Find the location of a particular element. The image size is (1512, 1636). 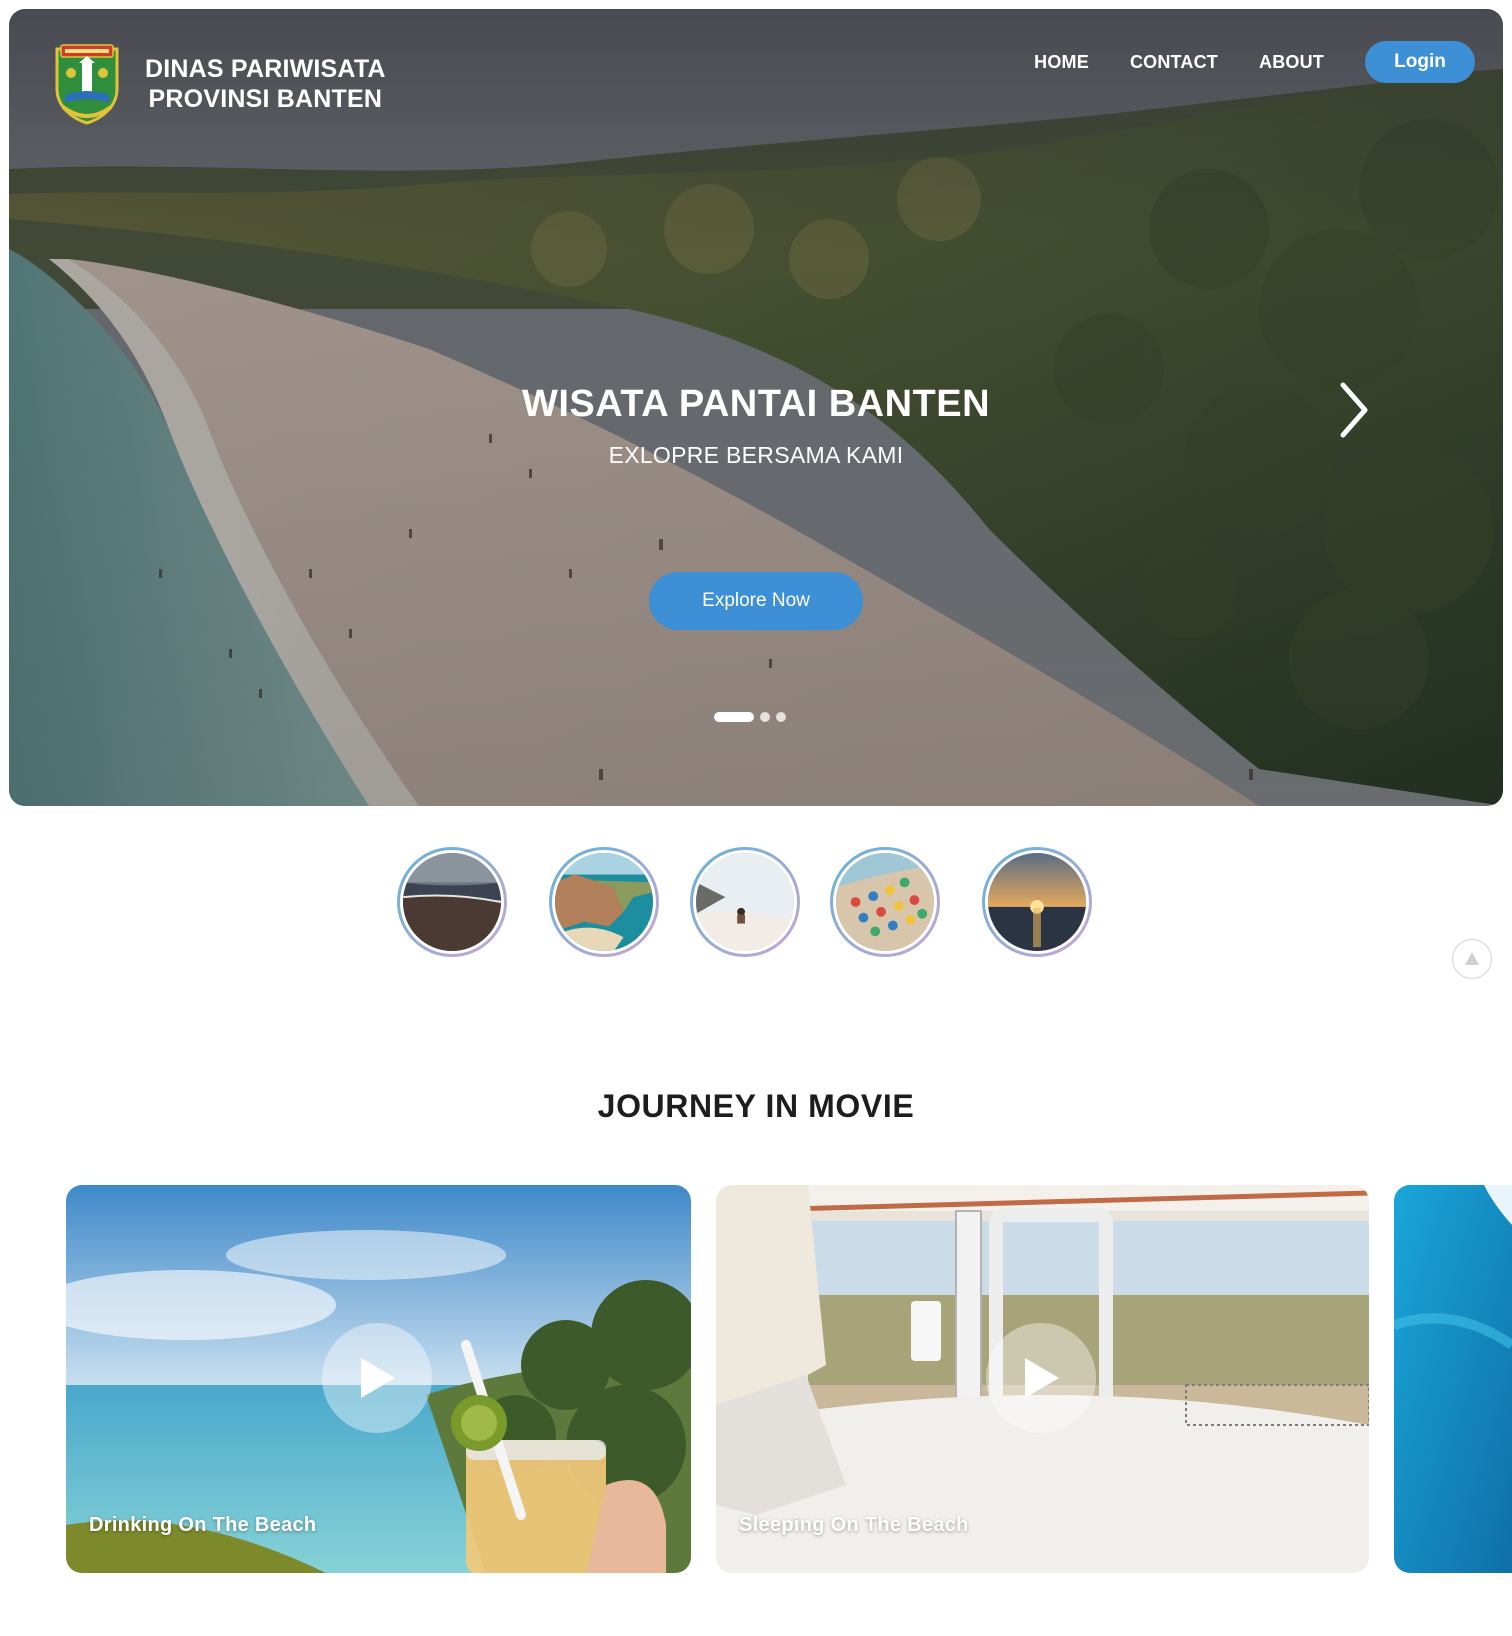

movie-card-drinking: Drinking On The Beach is located at coordinates (378, 1379).